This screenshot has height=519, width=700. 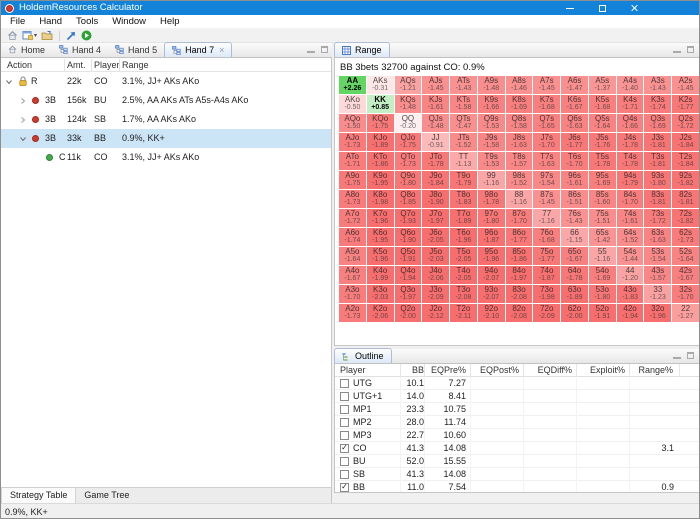 What do you see at coordinates (352, 104) in the screenshot?
I see `range-cell-AKo: AKo -0.50` at bounding box center [352, 104].